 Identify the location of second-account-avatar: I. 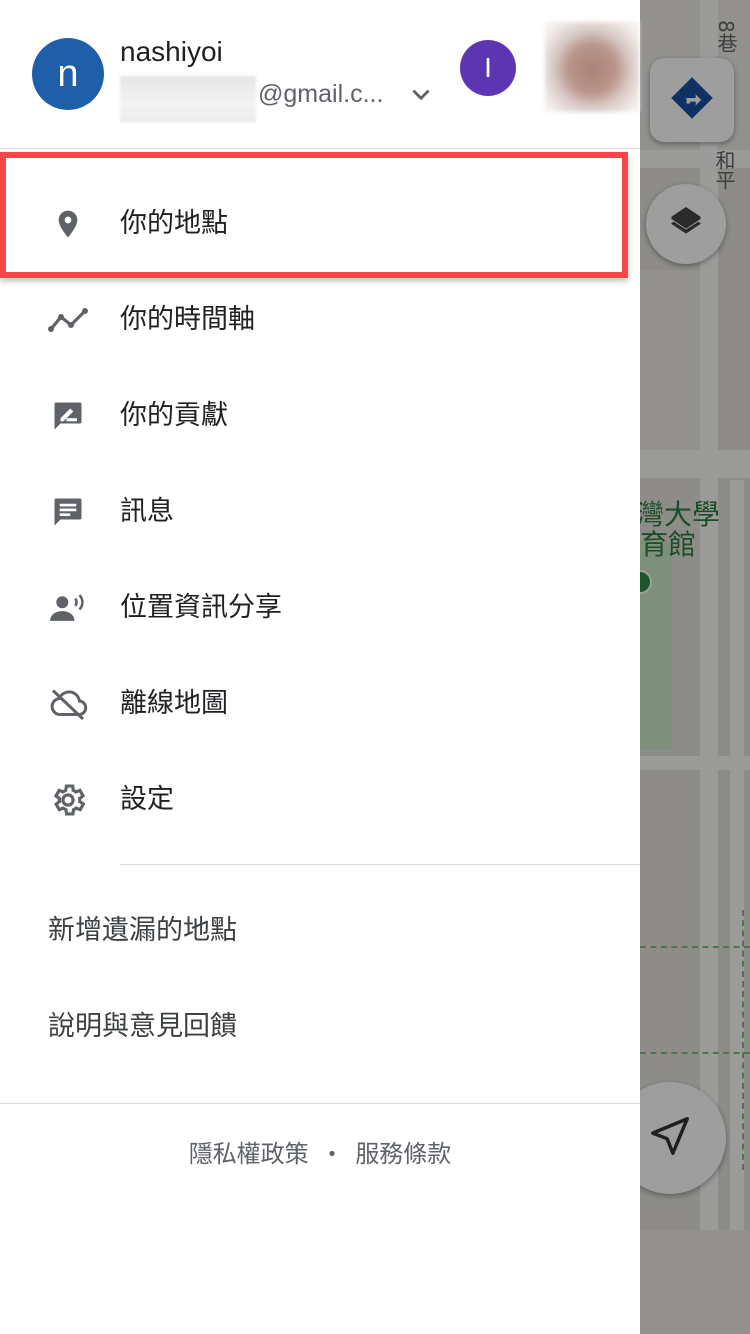
(488, 68).